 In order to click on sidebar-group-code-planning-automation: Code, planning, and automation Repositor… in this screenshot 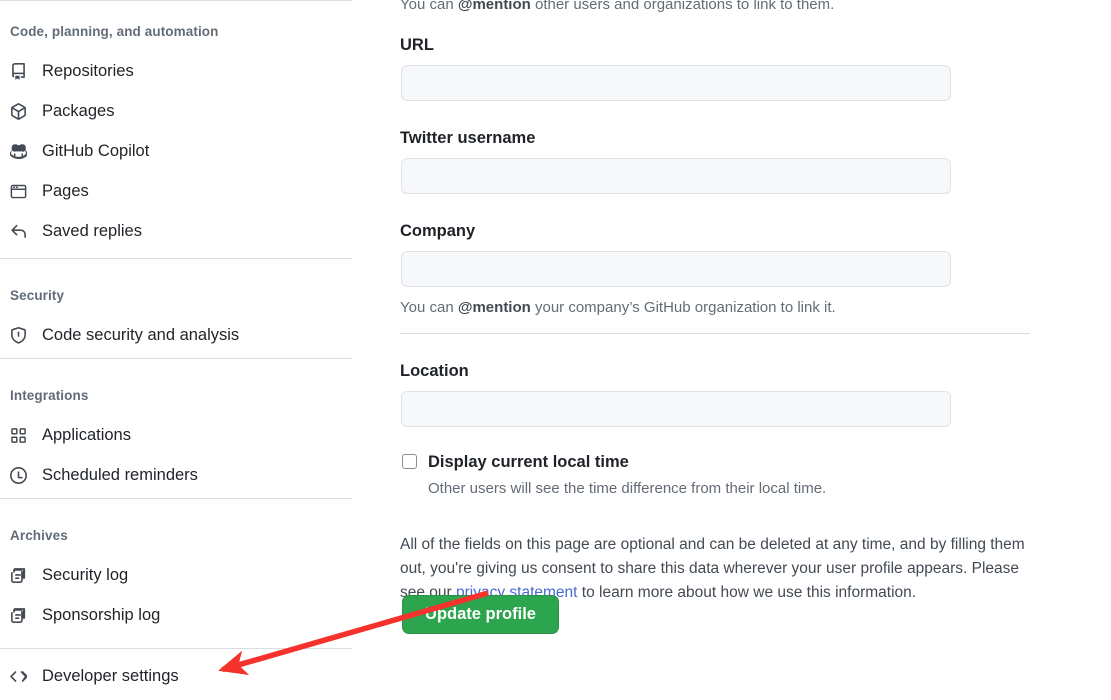, I will do `click(176, 137)`.